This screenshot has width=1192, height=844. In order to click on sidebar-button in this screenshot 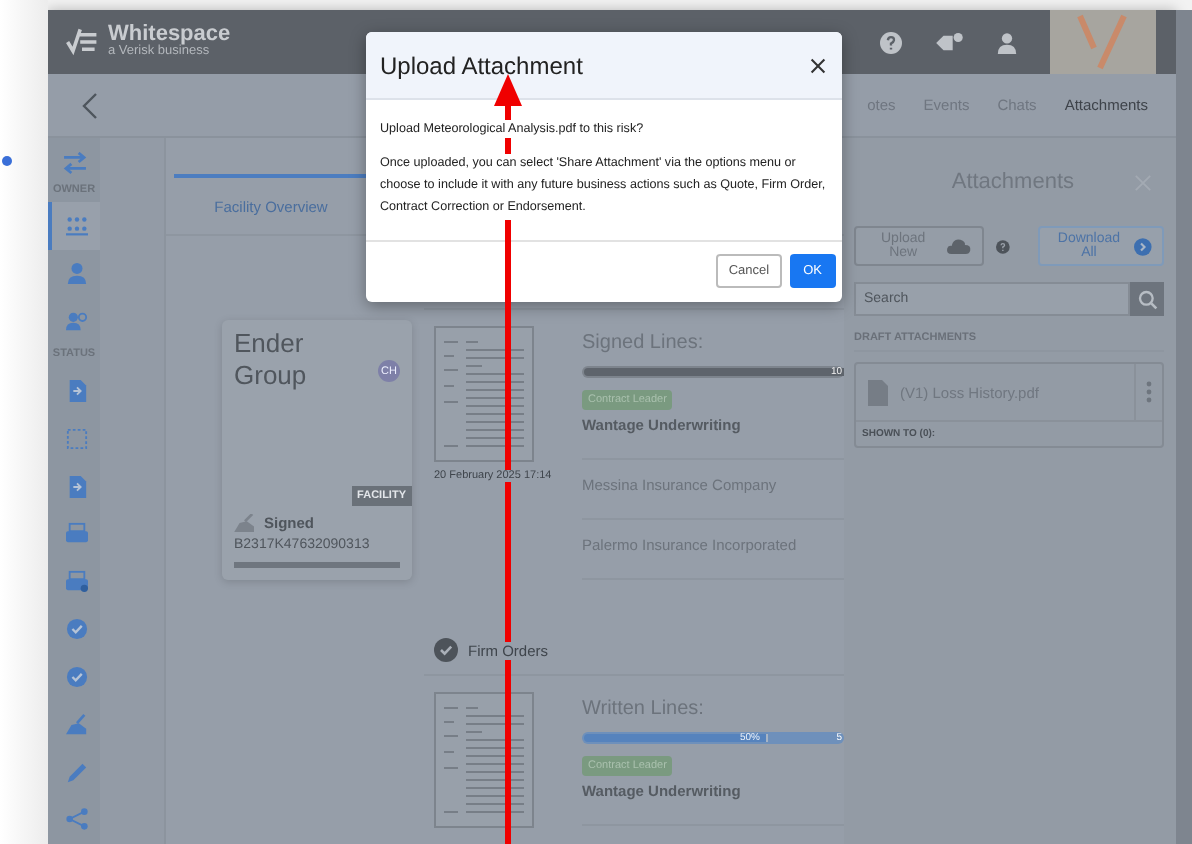, I will do `click(74, 225)`.